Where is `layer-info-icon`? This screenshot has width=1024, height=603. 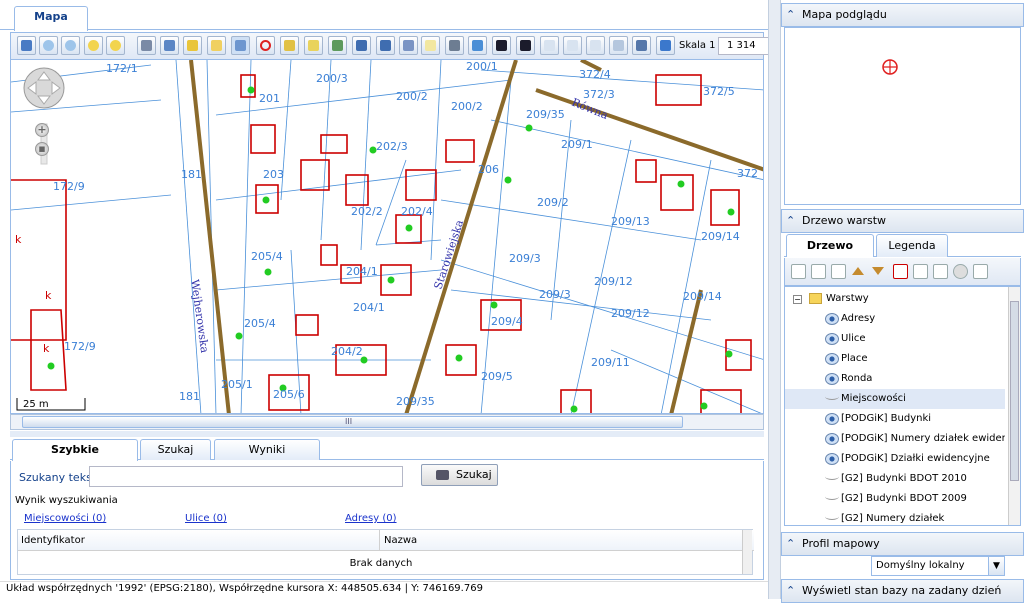
layer-info-icon is located at coordinates (169, 45).